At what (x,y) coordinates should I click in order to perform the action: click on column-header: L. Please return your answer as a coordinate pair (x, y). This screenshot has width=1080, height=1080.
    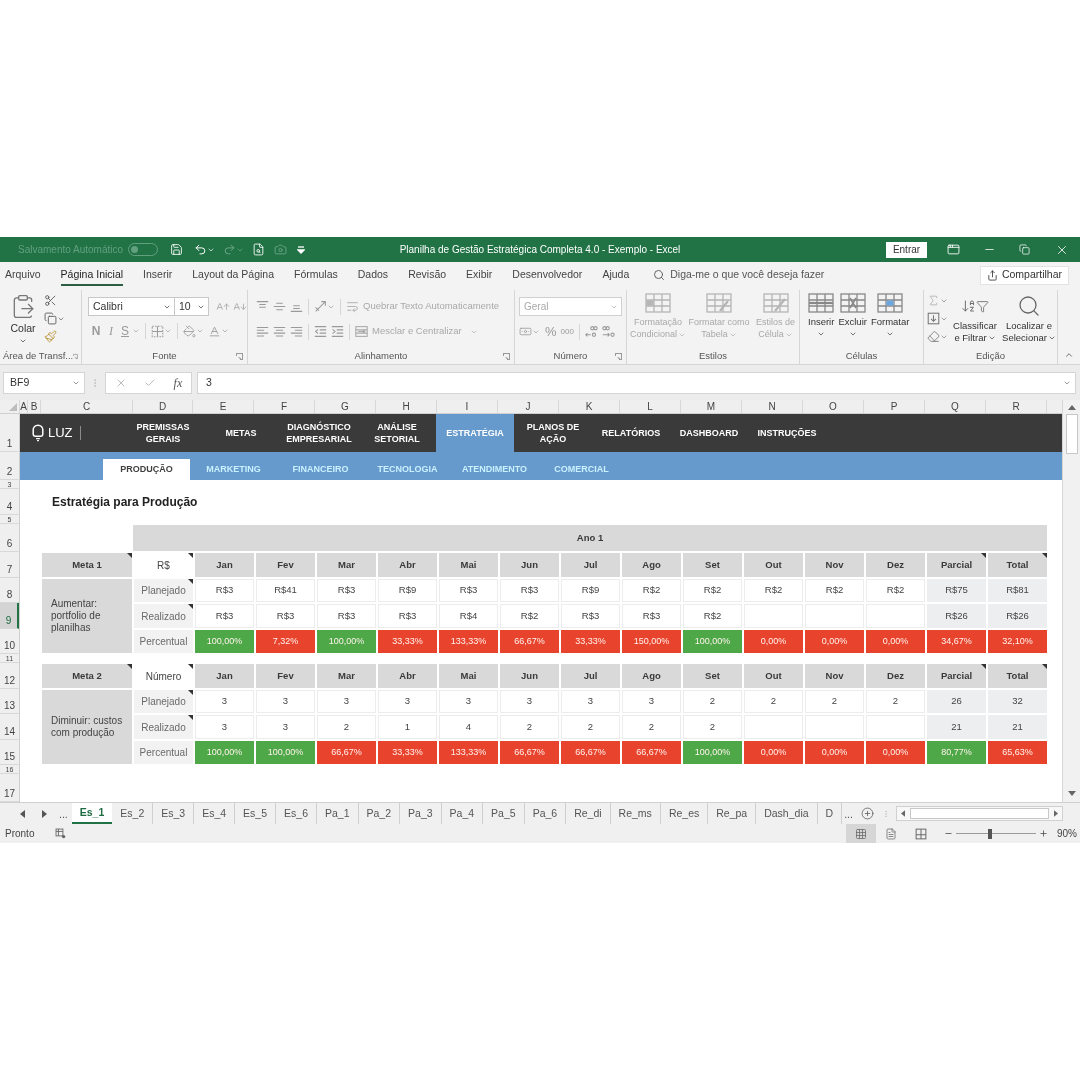
    Looking at the image, I should click on (650, 406).